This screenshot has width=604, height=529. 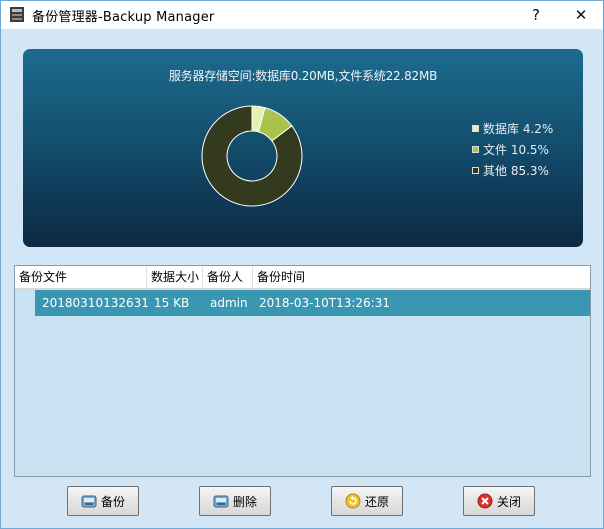 I want to click on restore-icon, so click(x=353, y=501).